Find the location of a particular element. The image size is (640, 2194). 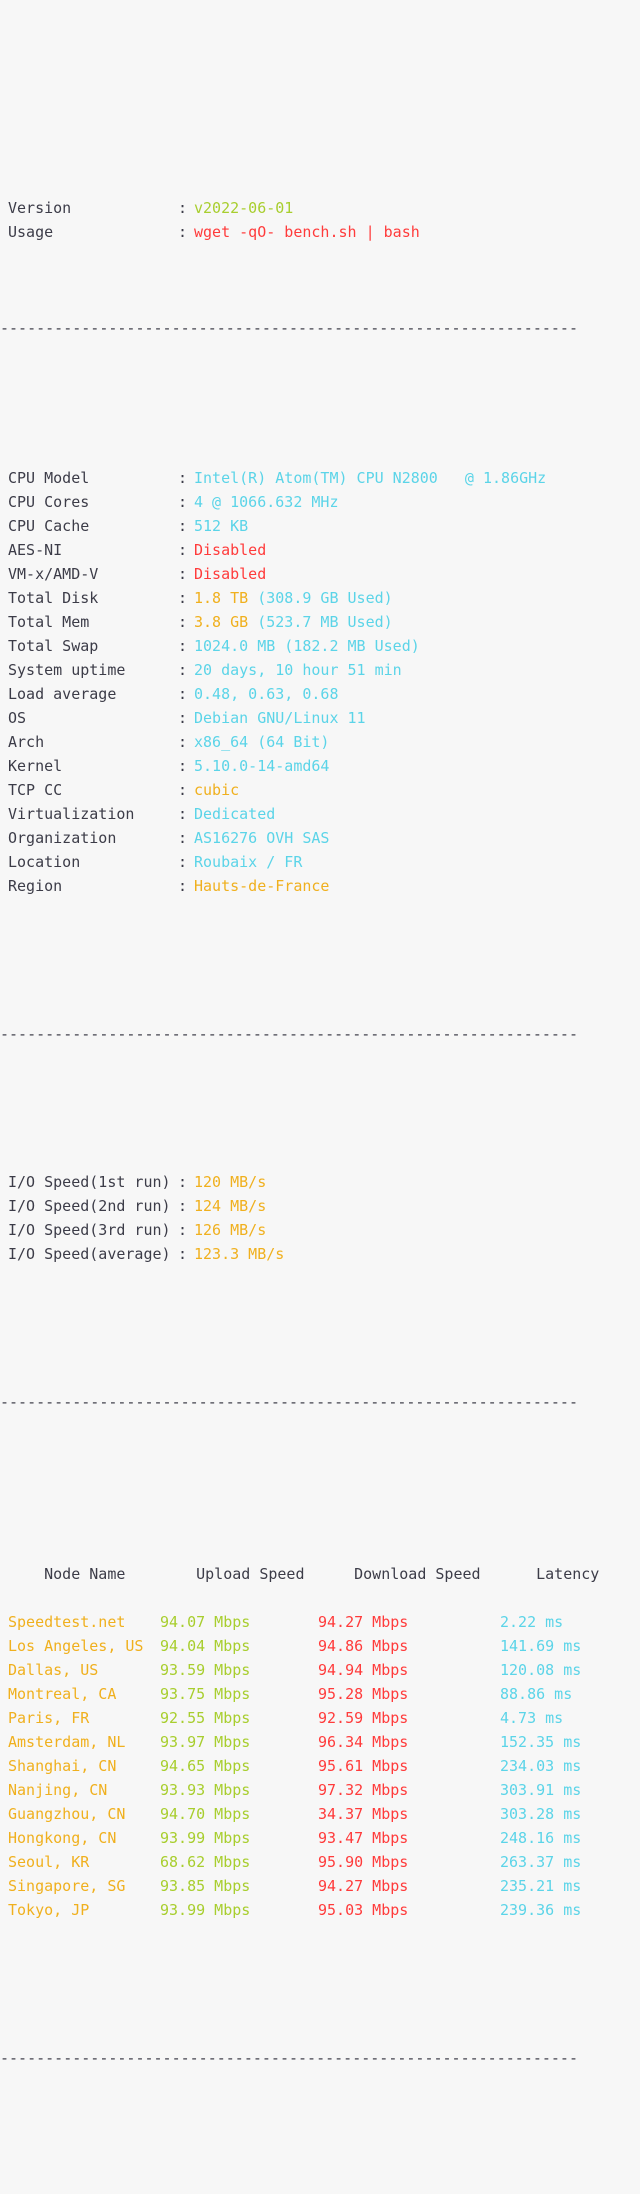

intro-value: v2022-06-01 is located at coordinates (244, 208).